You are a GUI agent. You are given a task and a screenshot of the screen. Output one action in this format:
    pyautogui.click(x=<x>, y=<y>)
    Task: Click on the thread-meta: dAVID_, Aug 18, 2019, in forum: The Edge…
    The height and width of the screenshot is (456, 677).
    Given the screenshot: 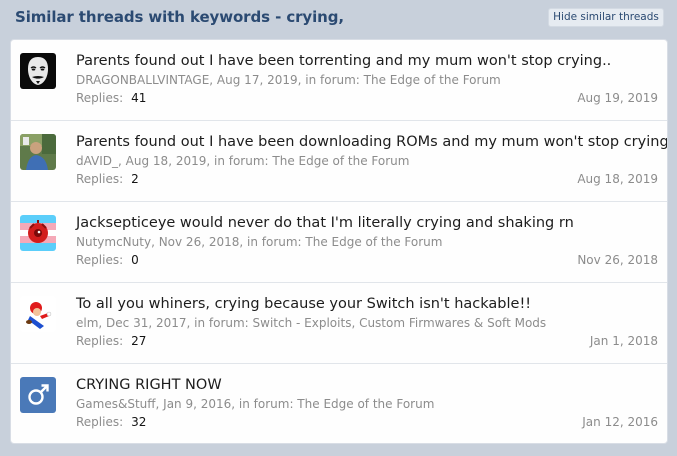 What is the action you would take?
    pyautogui.click(x=242, y=161)
    